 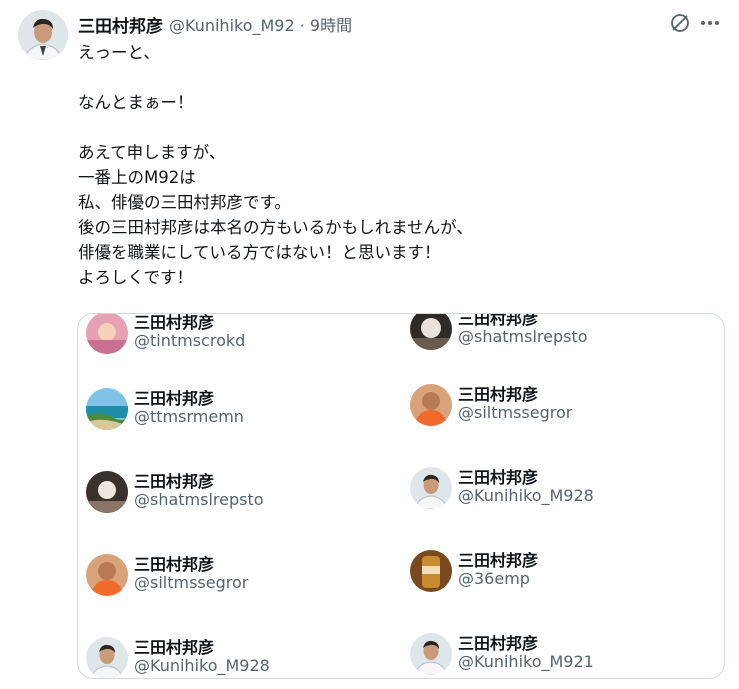 I want to click on tweet-line: あえて申しますが、, so click(x=152, y=152).